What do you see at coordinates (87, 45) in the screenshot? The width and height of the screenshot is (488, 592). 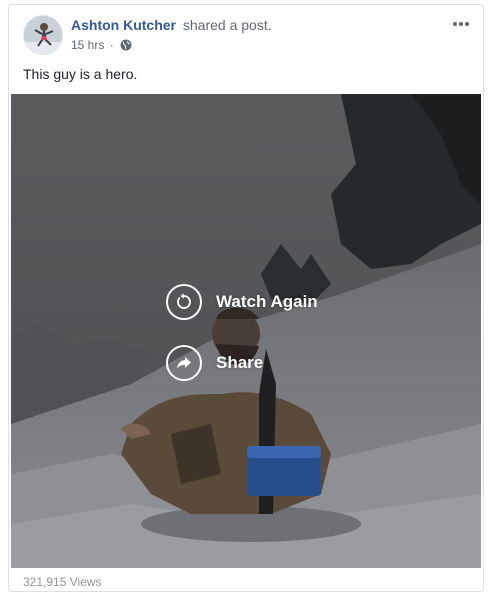 I see `timestamp-link: 15 hrs` at bounding box center [87, 45].